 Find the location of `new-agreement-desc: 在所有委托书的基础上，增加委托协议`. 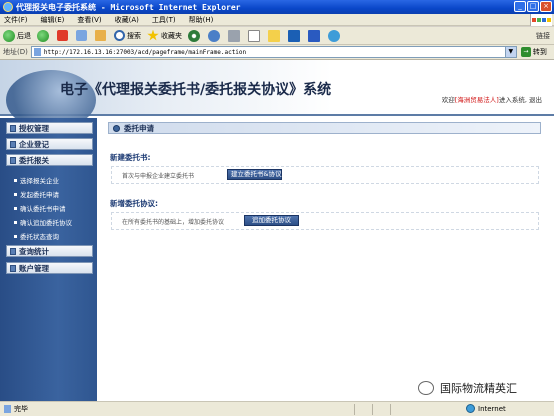

new-agreement-desc: 在所有委托书的基础上，增加委托协议 is located at coordinates (173, 222).